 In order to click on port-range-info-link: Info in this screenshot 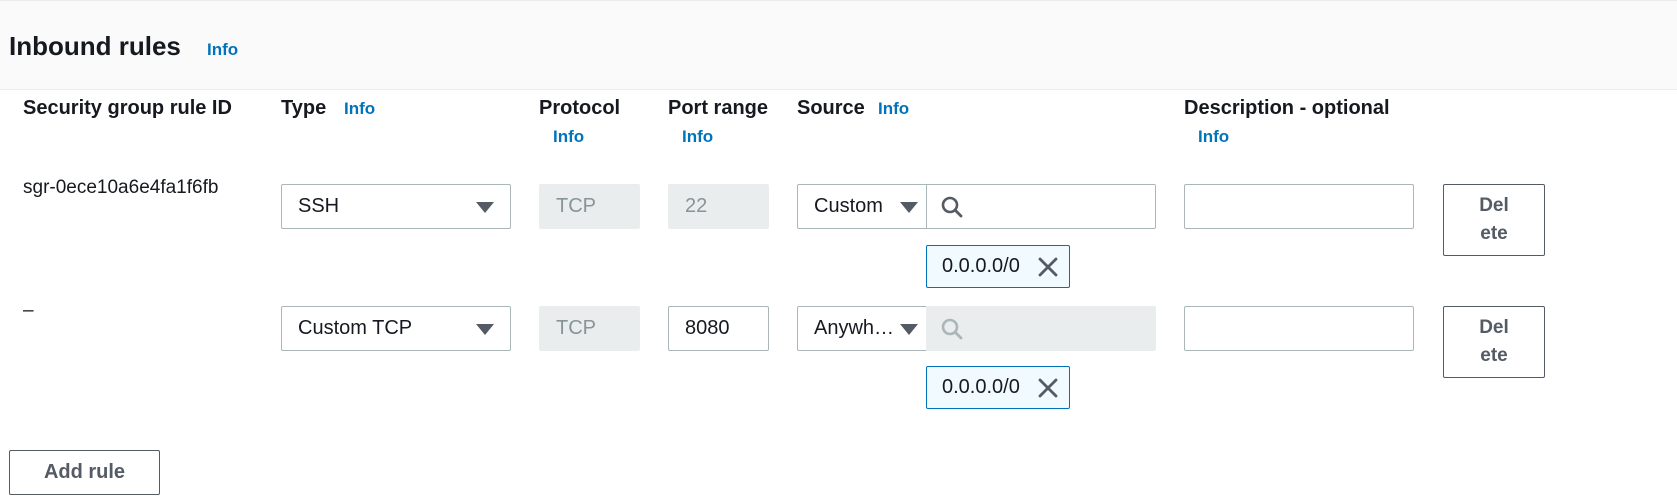, I will do `click(697, 137)`.